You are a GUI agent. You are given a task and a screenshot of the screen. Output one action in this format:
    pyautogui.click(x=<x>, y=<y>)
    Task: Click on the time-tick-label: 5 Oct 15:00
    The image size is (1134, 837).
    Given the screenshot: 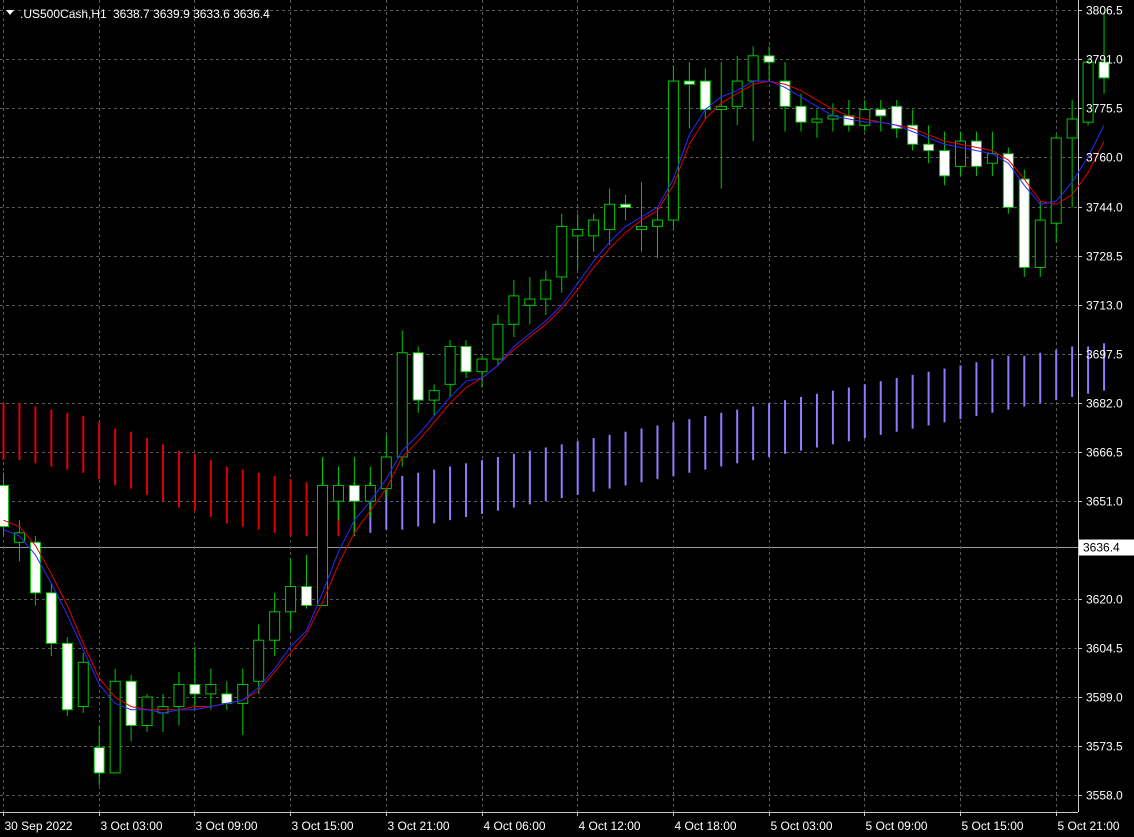 What is the action you would take?
    pyautogui.click(x=993, y=826)
    